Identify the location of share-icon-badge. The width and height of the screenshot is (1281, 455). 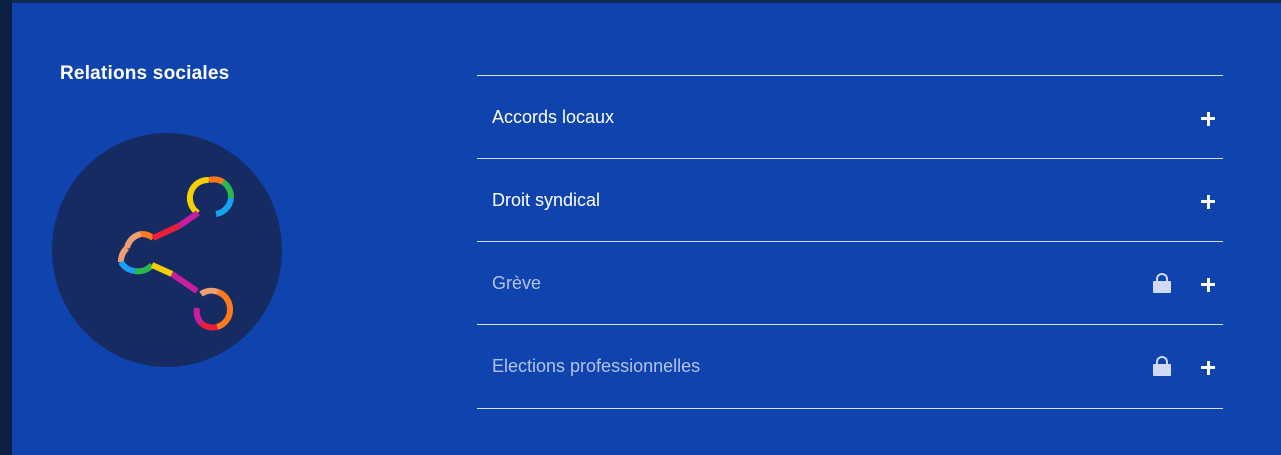
(167, 250).